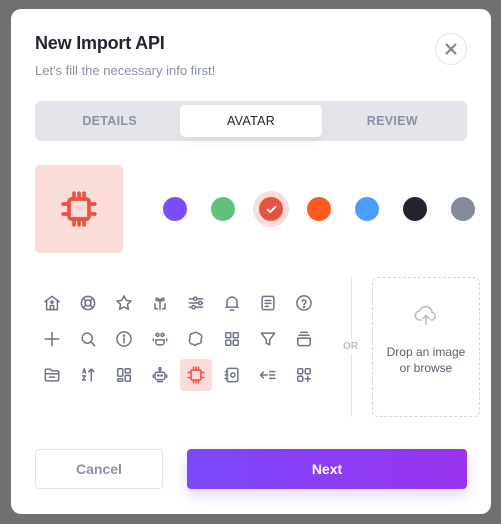 The image size is (501, 524). I want to click on icon-option-grid, so click(232, 339).